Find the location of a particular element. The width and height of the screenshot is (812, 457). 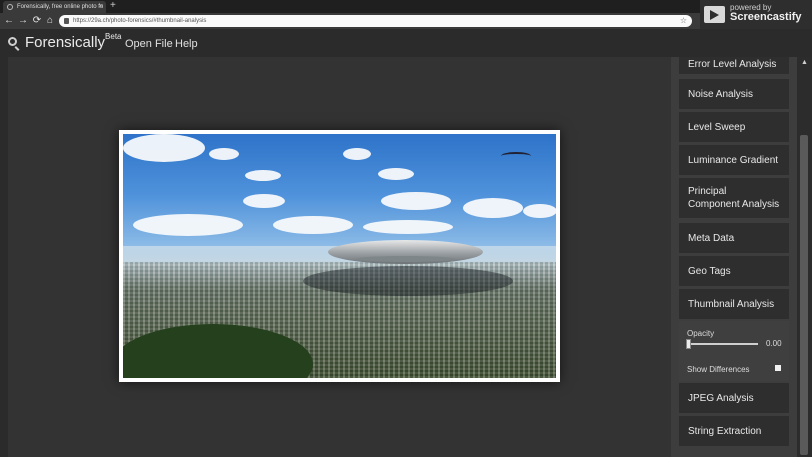

sidebar-item-principal-component-analysis: Principal Component Analysis is located at coordinates (734, 198).